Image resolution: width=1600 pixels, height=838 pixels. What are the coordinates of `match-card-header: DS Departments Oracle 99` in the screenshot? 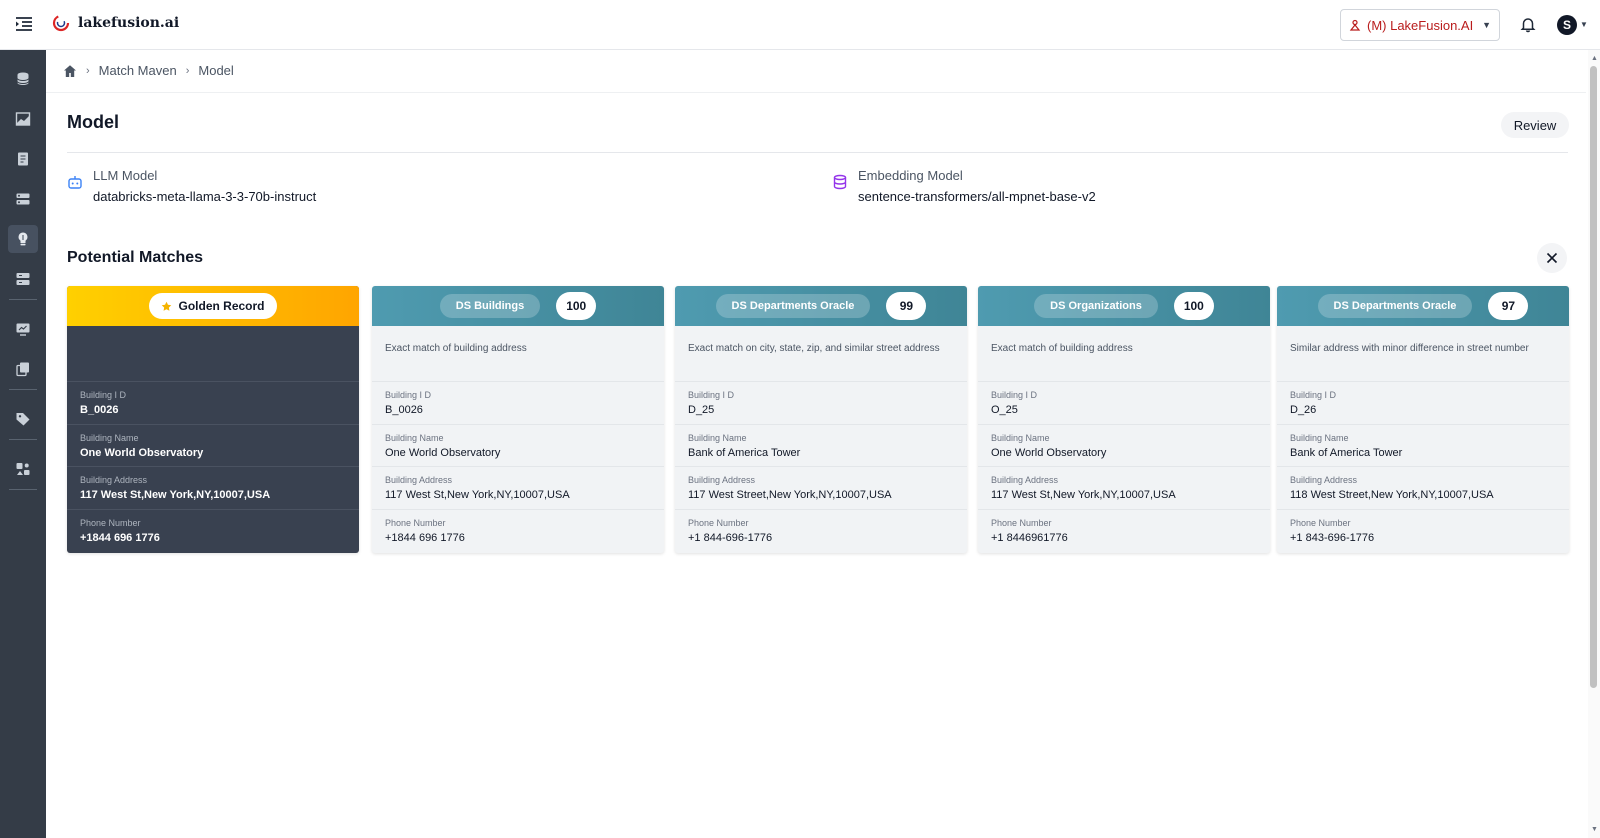 It's located at (821, 306).